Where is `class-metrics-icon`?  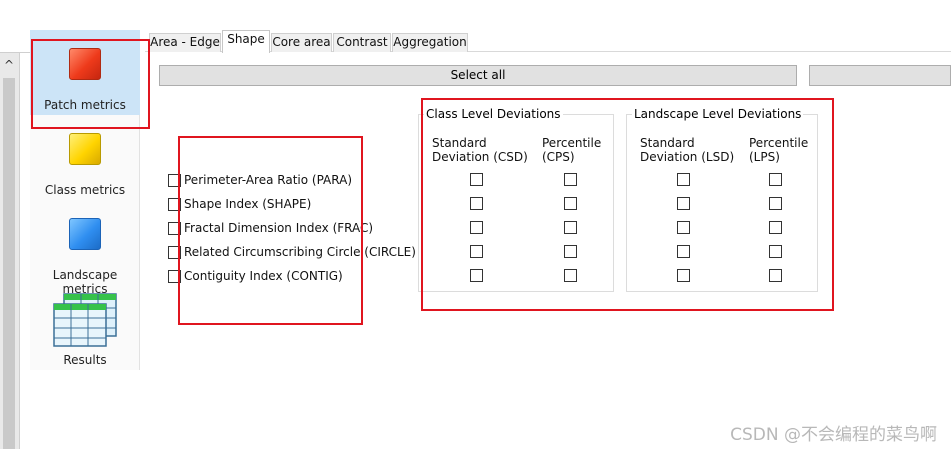
class-metrics-icon is located at coordinates (85, 149).